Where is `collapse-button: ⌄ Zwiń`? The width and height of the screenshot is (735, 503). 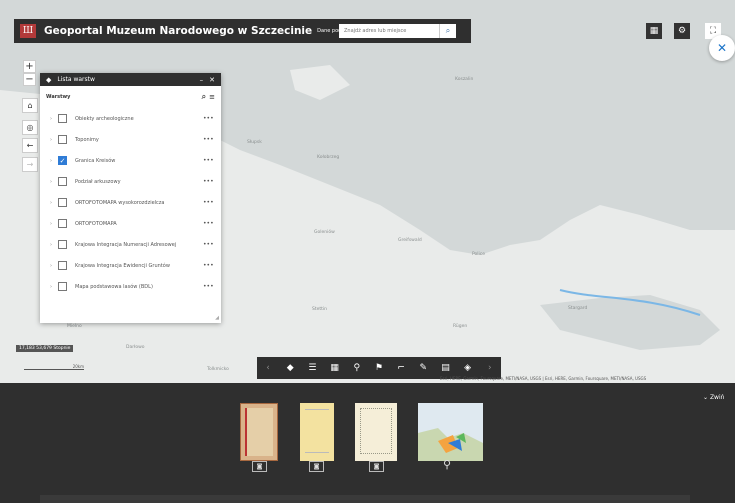
collapse-button: ⌄ Zwiń is located at coordinates (713, 397).